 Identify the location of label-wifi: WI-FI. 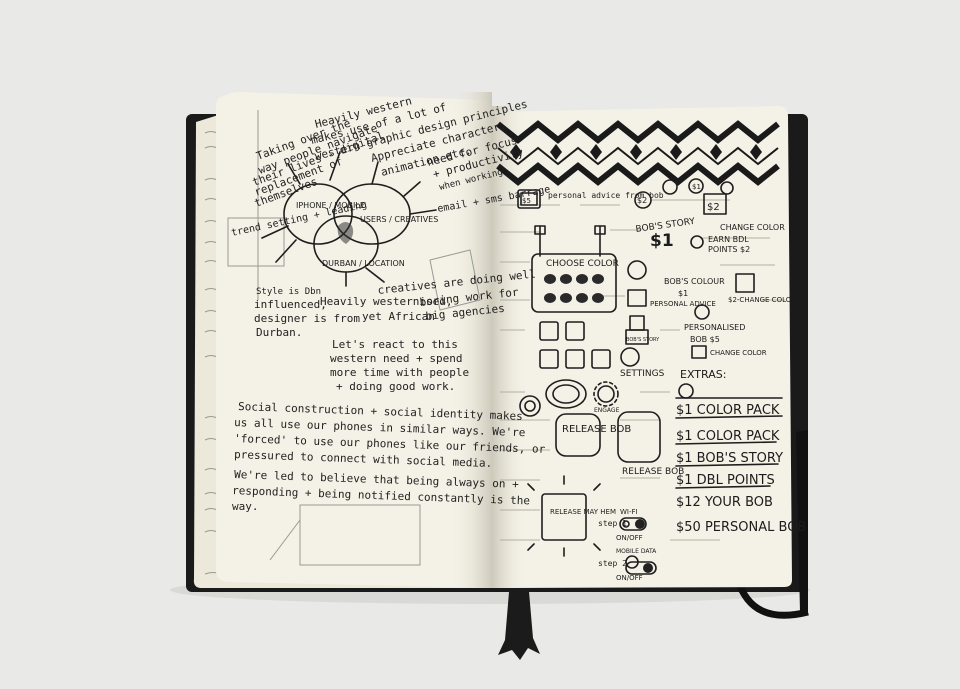
(629, 512).